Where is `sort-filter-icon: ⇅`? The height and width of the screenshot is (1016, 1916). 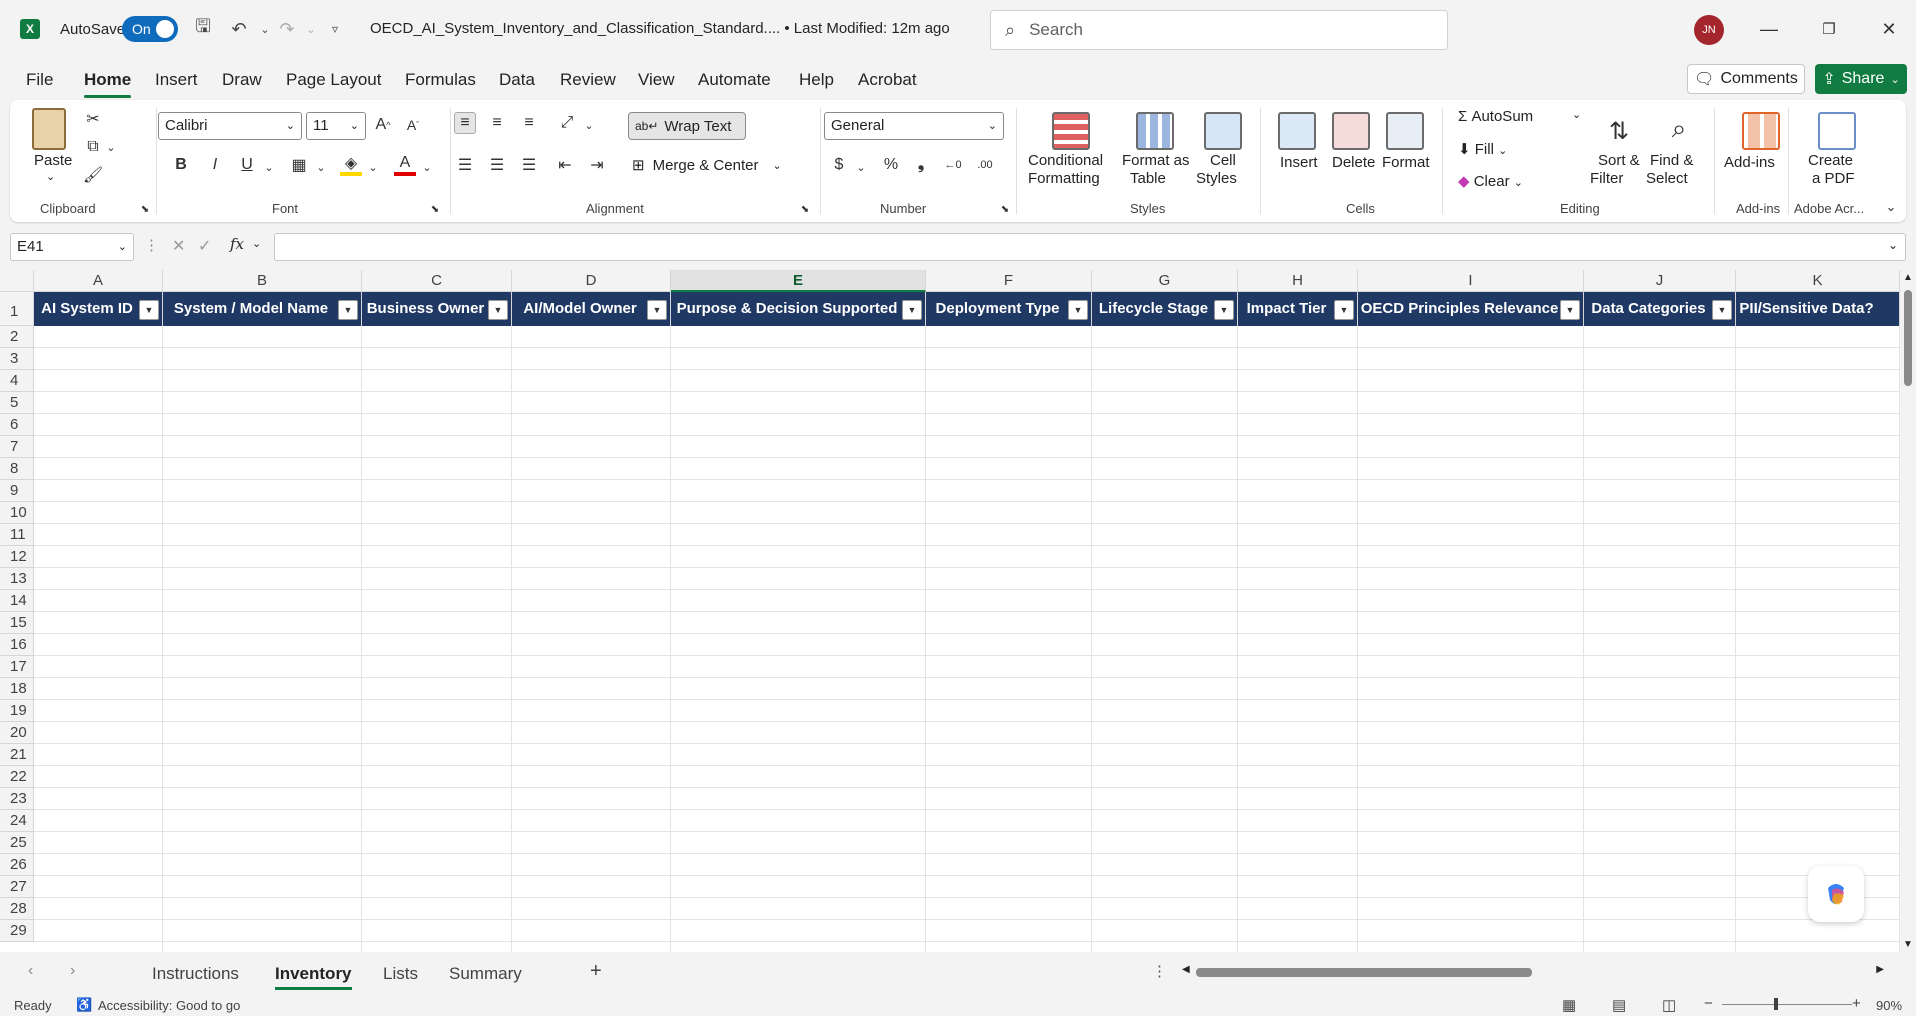
sort-filter-icon: ⇅ is located at coordinates (1619, 131).